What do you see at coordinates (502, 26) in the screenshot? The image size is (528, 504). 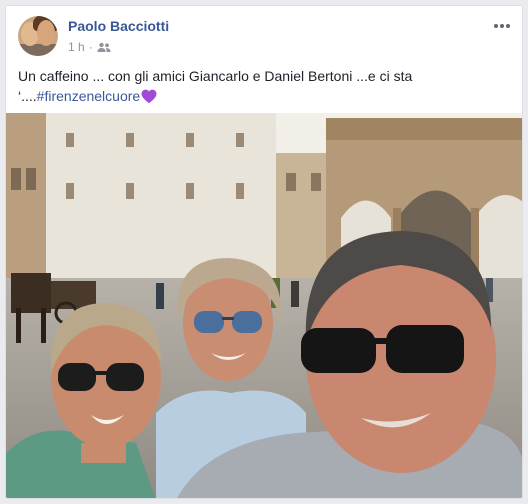 I see `more-options-icon` at bounding box center [502, 26].